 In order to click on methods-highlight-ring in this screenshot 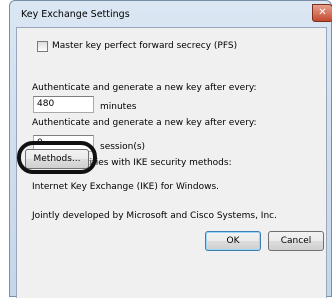, I will do `click(57, 157)`.